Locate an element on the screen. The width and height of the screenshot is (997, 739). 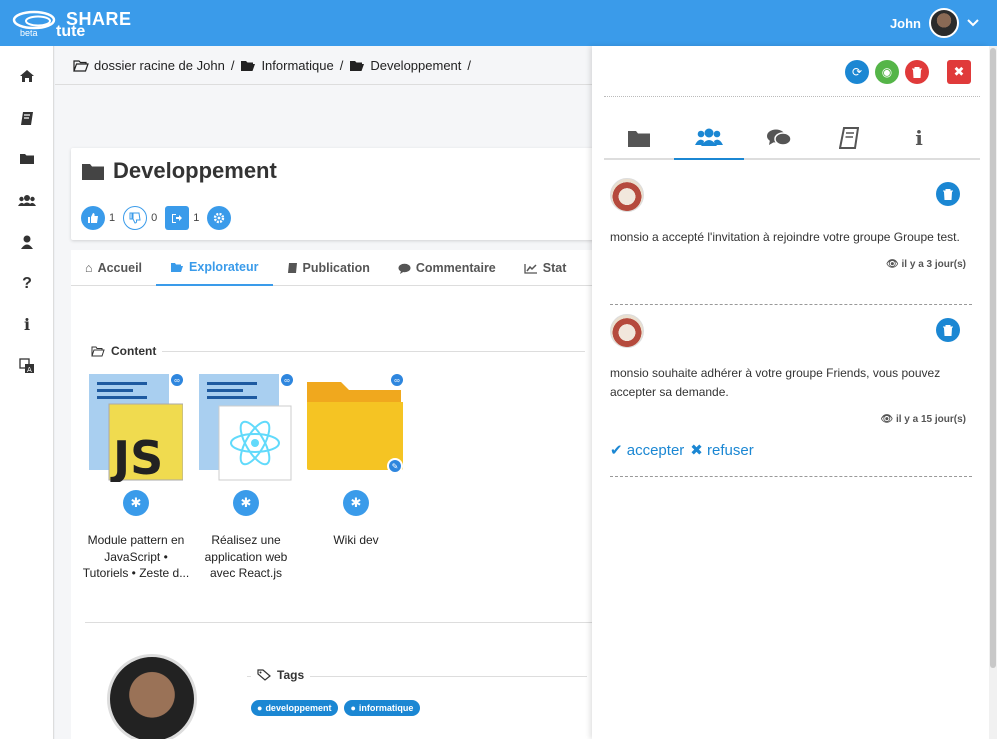
gear-icon is located at coordinates (219, 218).